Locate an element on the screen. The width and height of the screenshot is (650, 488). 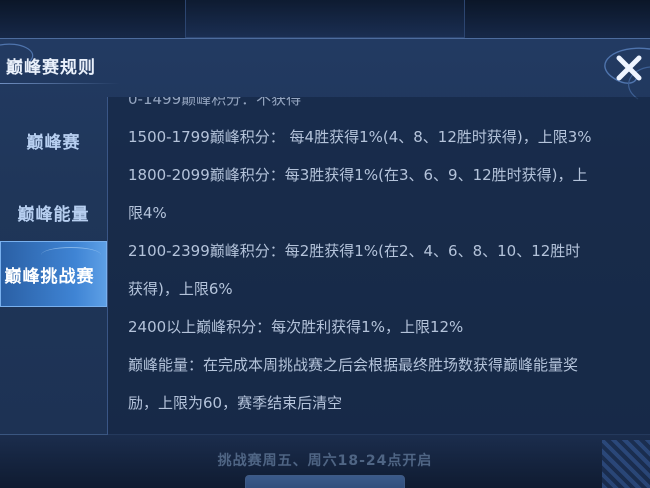
background-button is located at coordinates (325, 481).